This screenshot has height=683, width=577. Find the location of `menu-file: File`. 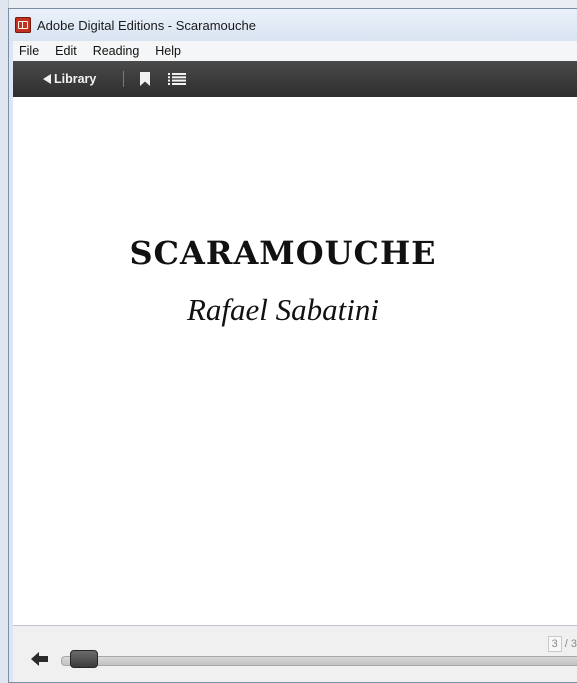

menu-file: File is located at coordinates (29, 51).